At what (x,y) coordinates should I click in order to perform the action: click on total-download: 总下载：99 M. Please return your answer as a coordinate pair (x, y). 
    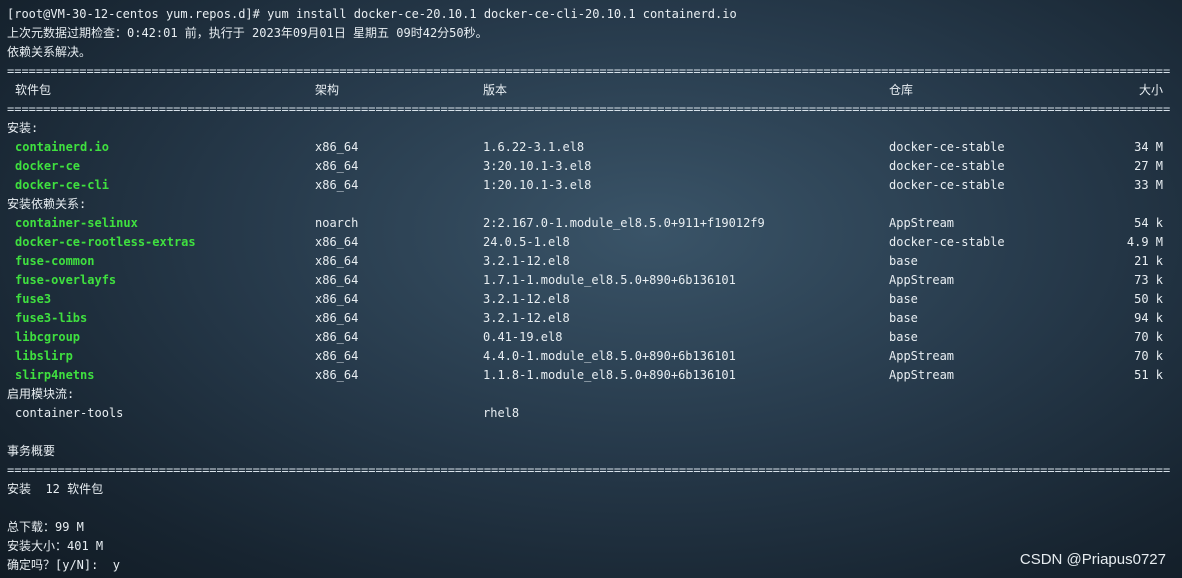
    Looking at the image, I should click on (45, 527).